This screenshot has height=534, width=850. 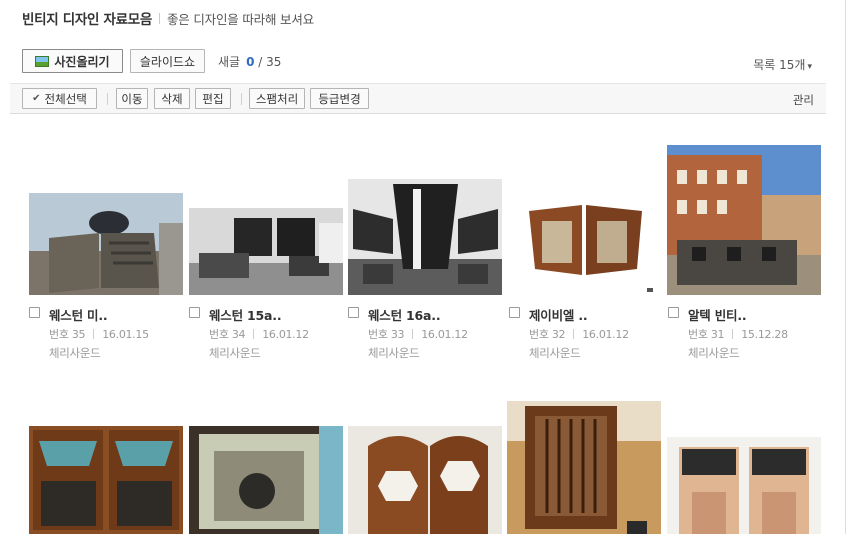 I want to click on new-count: 0, so click(x=250, y=62).